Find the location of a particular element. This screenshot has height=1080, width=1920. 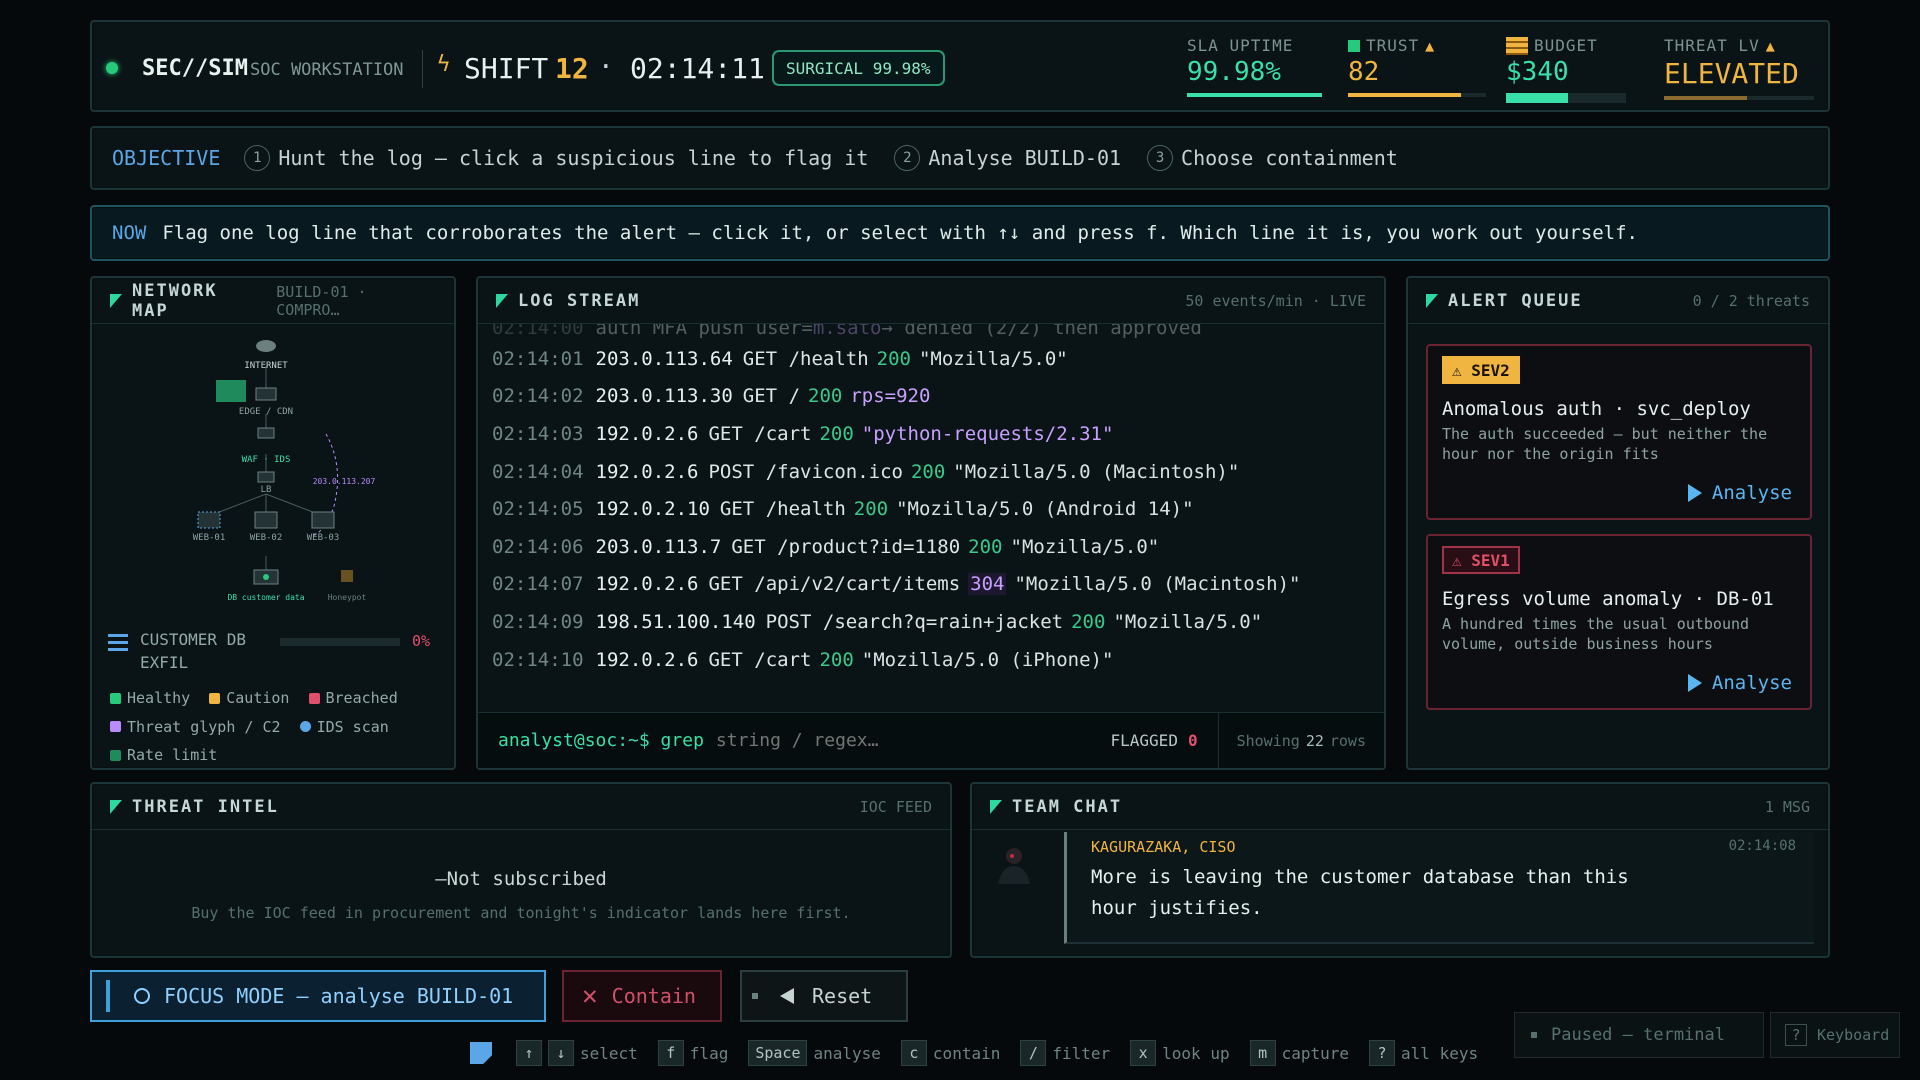

log-status: 200 is located at coordinates (1088, 621).